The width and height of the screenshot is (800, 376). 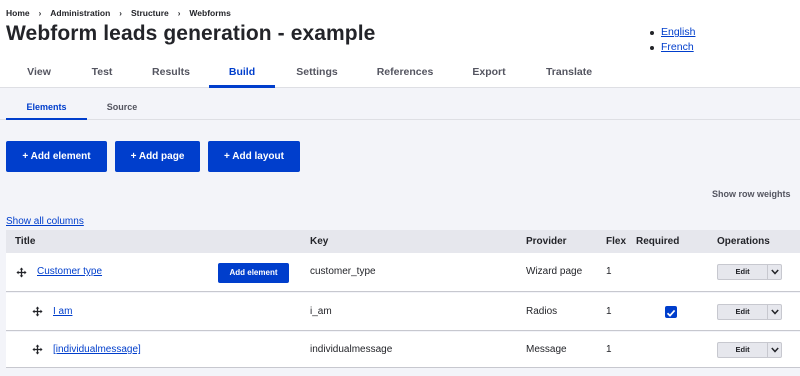 What do you see at coordinates (102, 73) in the screenshot?
I see `tab-test: Test` at bounding box center [102, 73].